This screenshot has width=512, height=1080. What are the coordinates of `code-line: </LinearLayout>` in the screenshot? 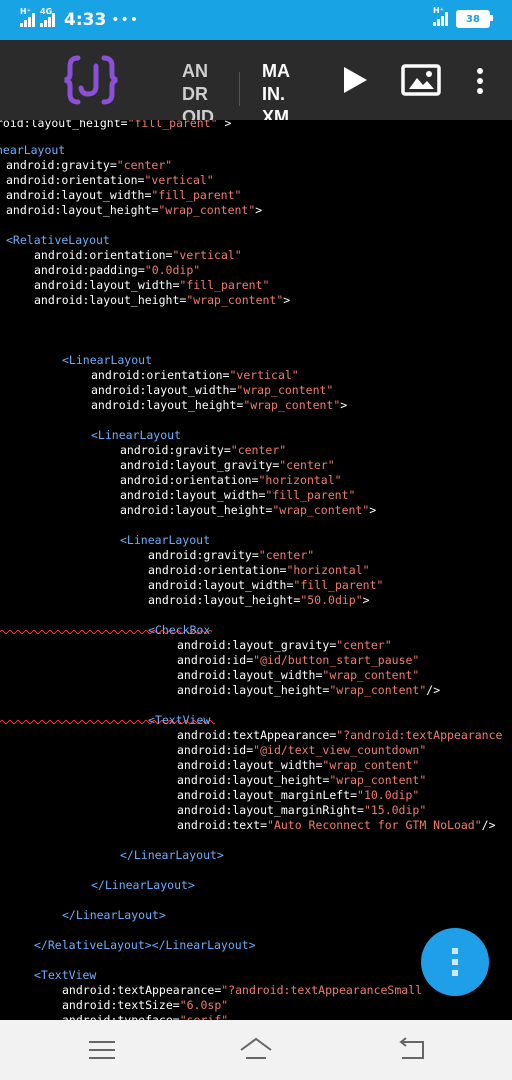 It's located at (114, 915).